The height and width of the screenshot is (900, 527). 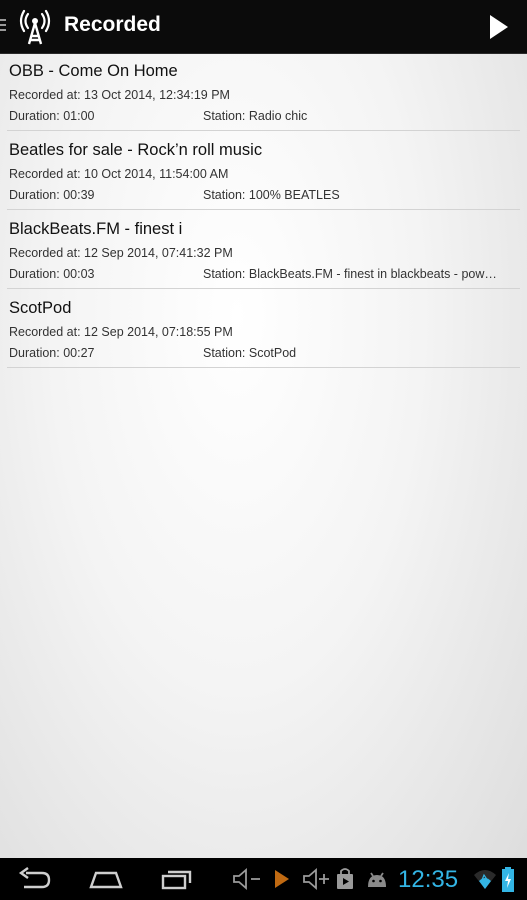 I want to click on wifi-icon, so click(x=485, y=879).